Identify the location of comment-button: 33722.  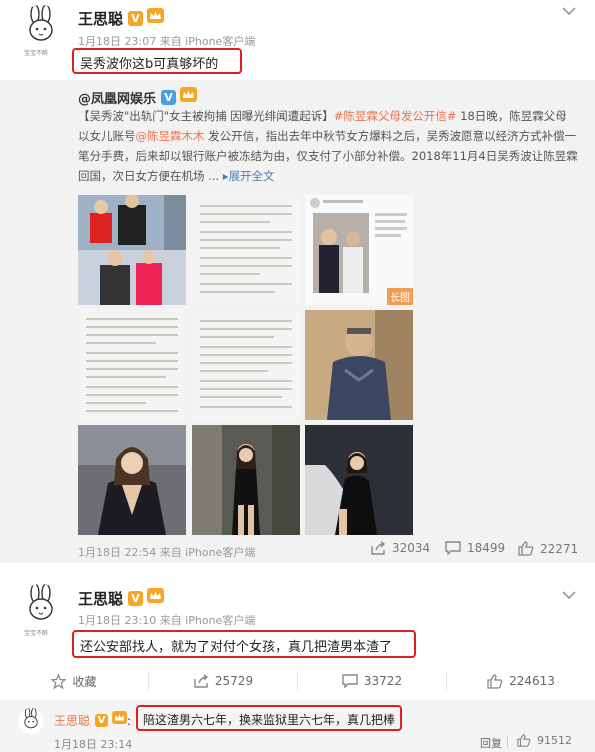
(372, 681).